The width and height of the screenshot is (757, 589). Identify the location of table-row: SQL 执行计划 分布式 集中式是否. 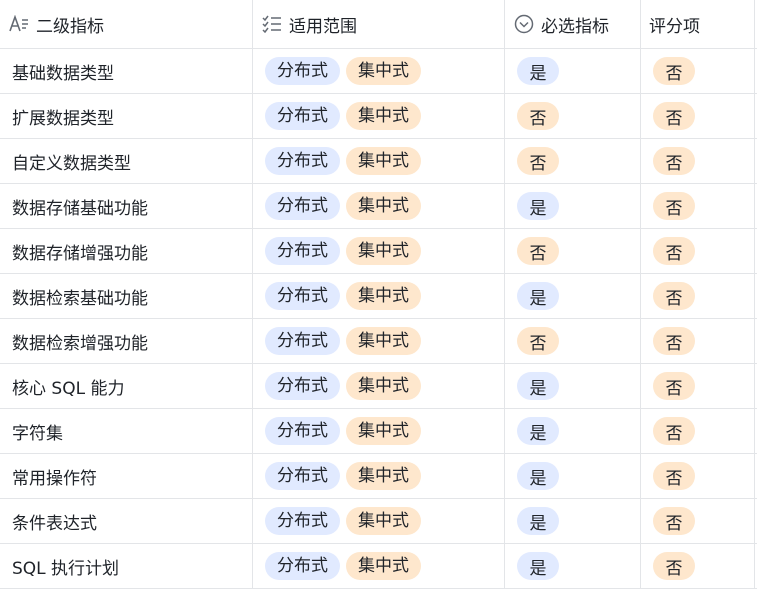
(378, 566).